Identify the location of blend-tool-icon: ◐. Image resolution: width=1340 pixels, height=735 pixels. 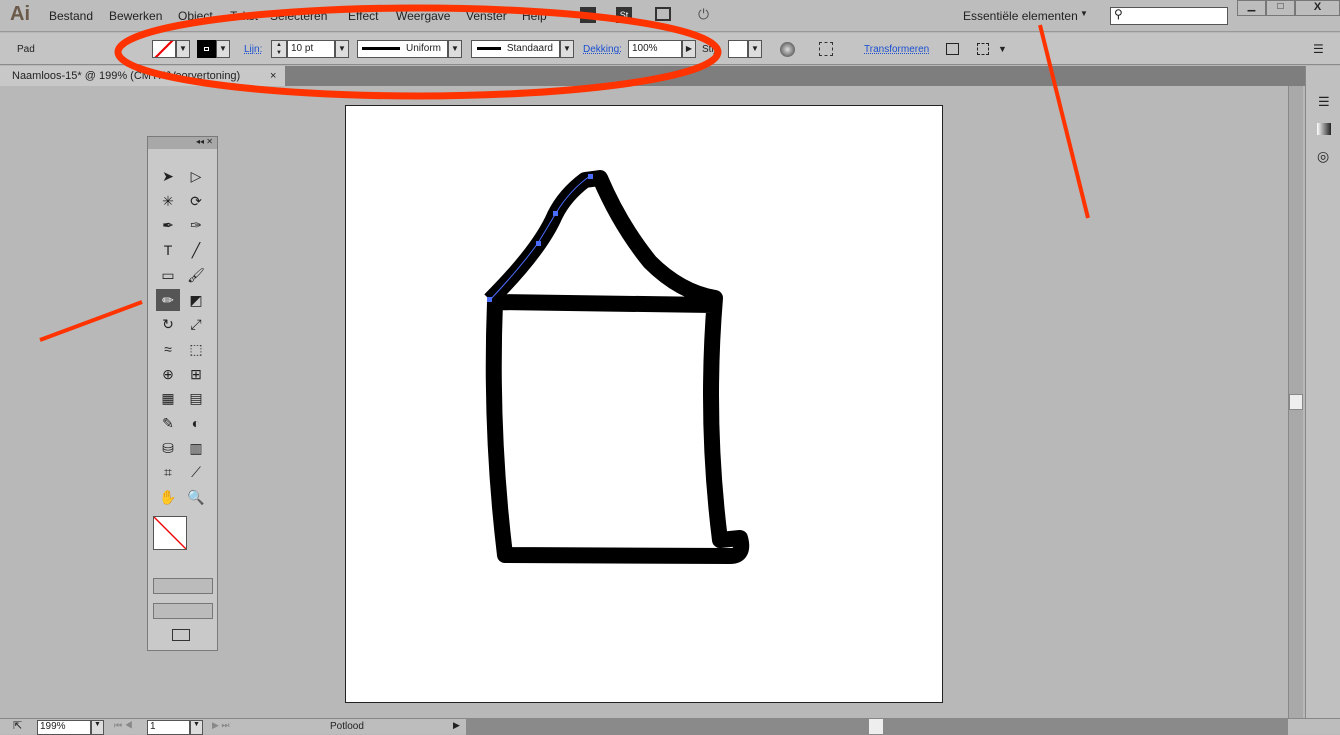
(196, 423).